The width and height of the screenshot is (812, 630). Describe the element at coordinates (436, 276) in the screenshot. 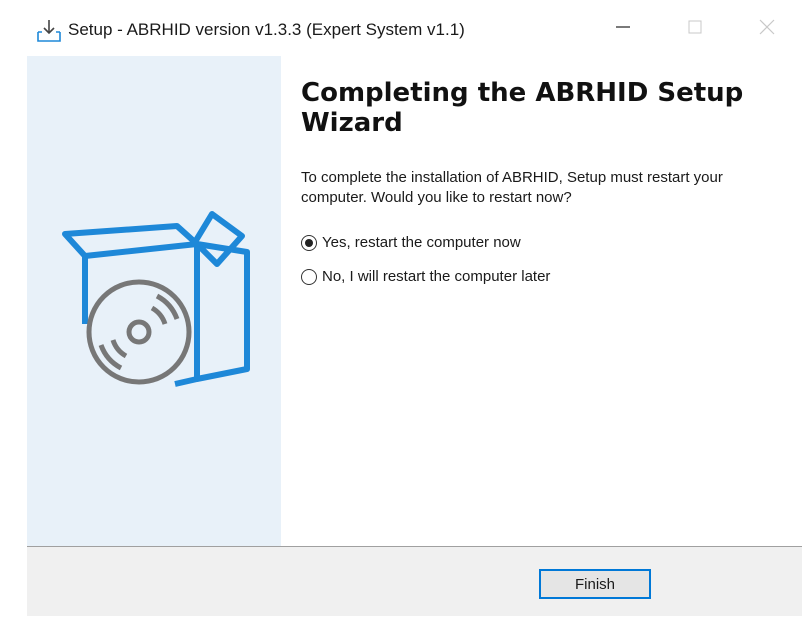

I see `restart-later-label: No, I will restart the computer later` at that location.